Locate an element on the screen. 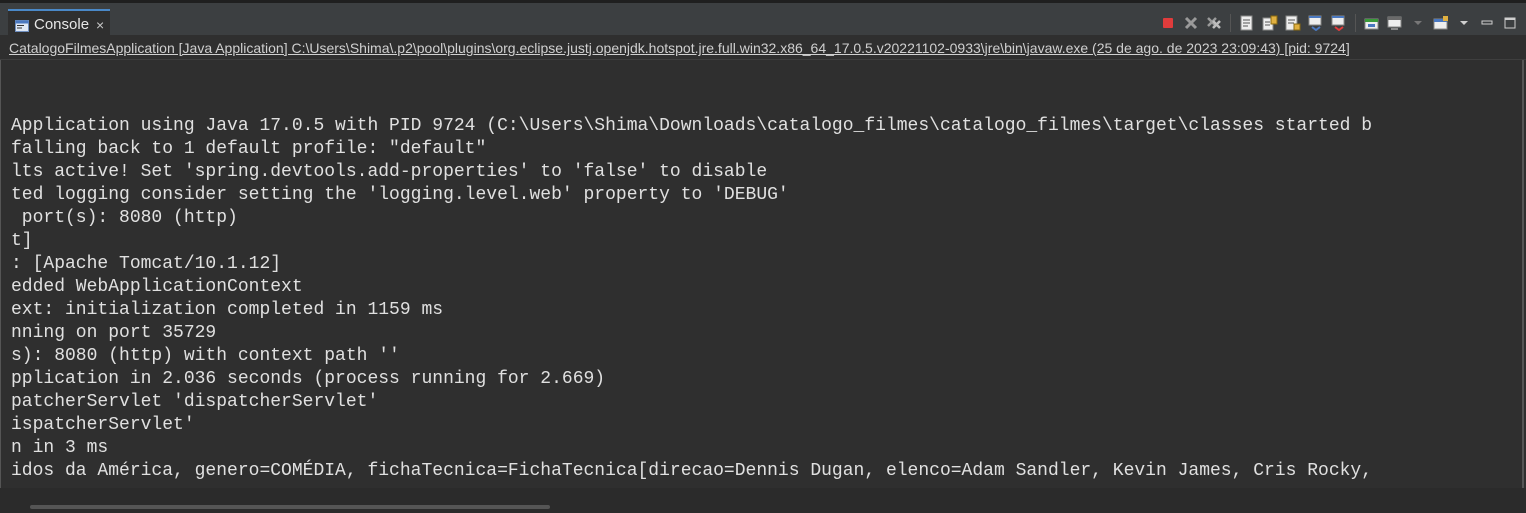  terminate-icon is located at coordinates (1168, 23).